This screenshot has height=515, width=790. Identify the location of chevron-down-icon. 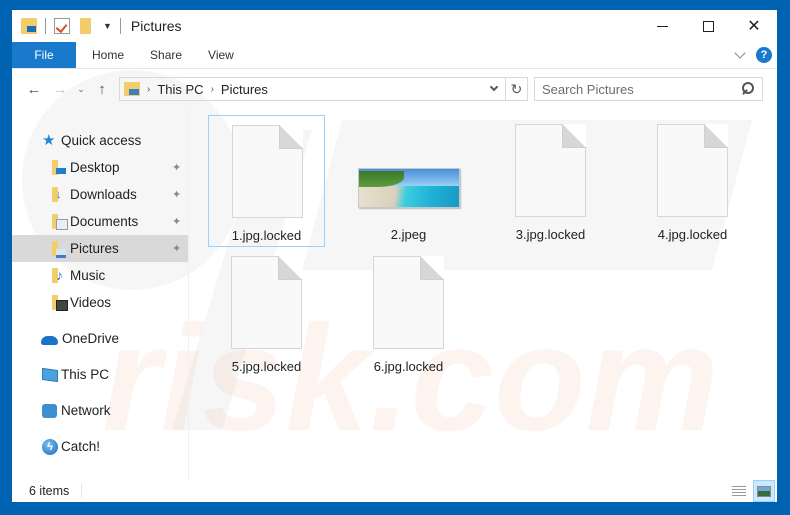
(494, 87).